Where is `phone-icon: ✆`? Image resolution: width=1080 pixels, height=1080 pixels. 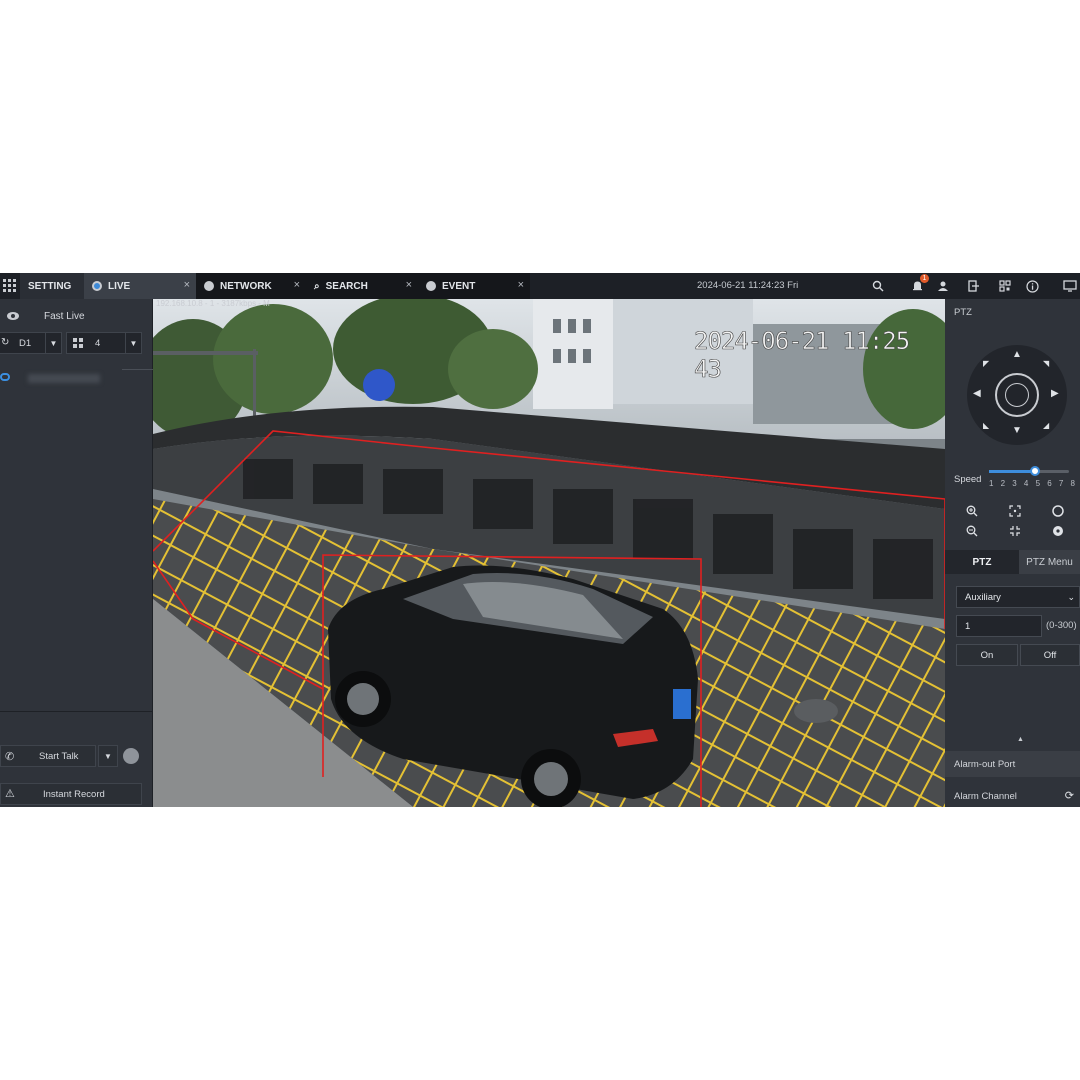 phone-icon: ✆ is located at coordinates (10, 757).